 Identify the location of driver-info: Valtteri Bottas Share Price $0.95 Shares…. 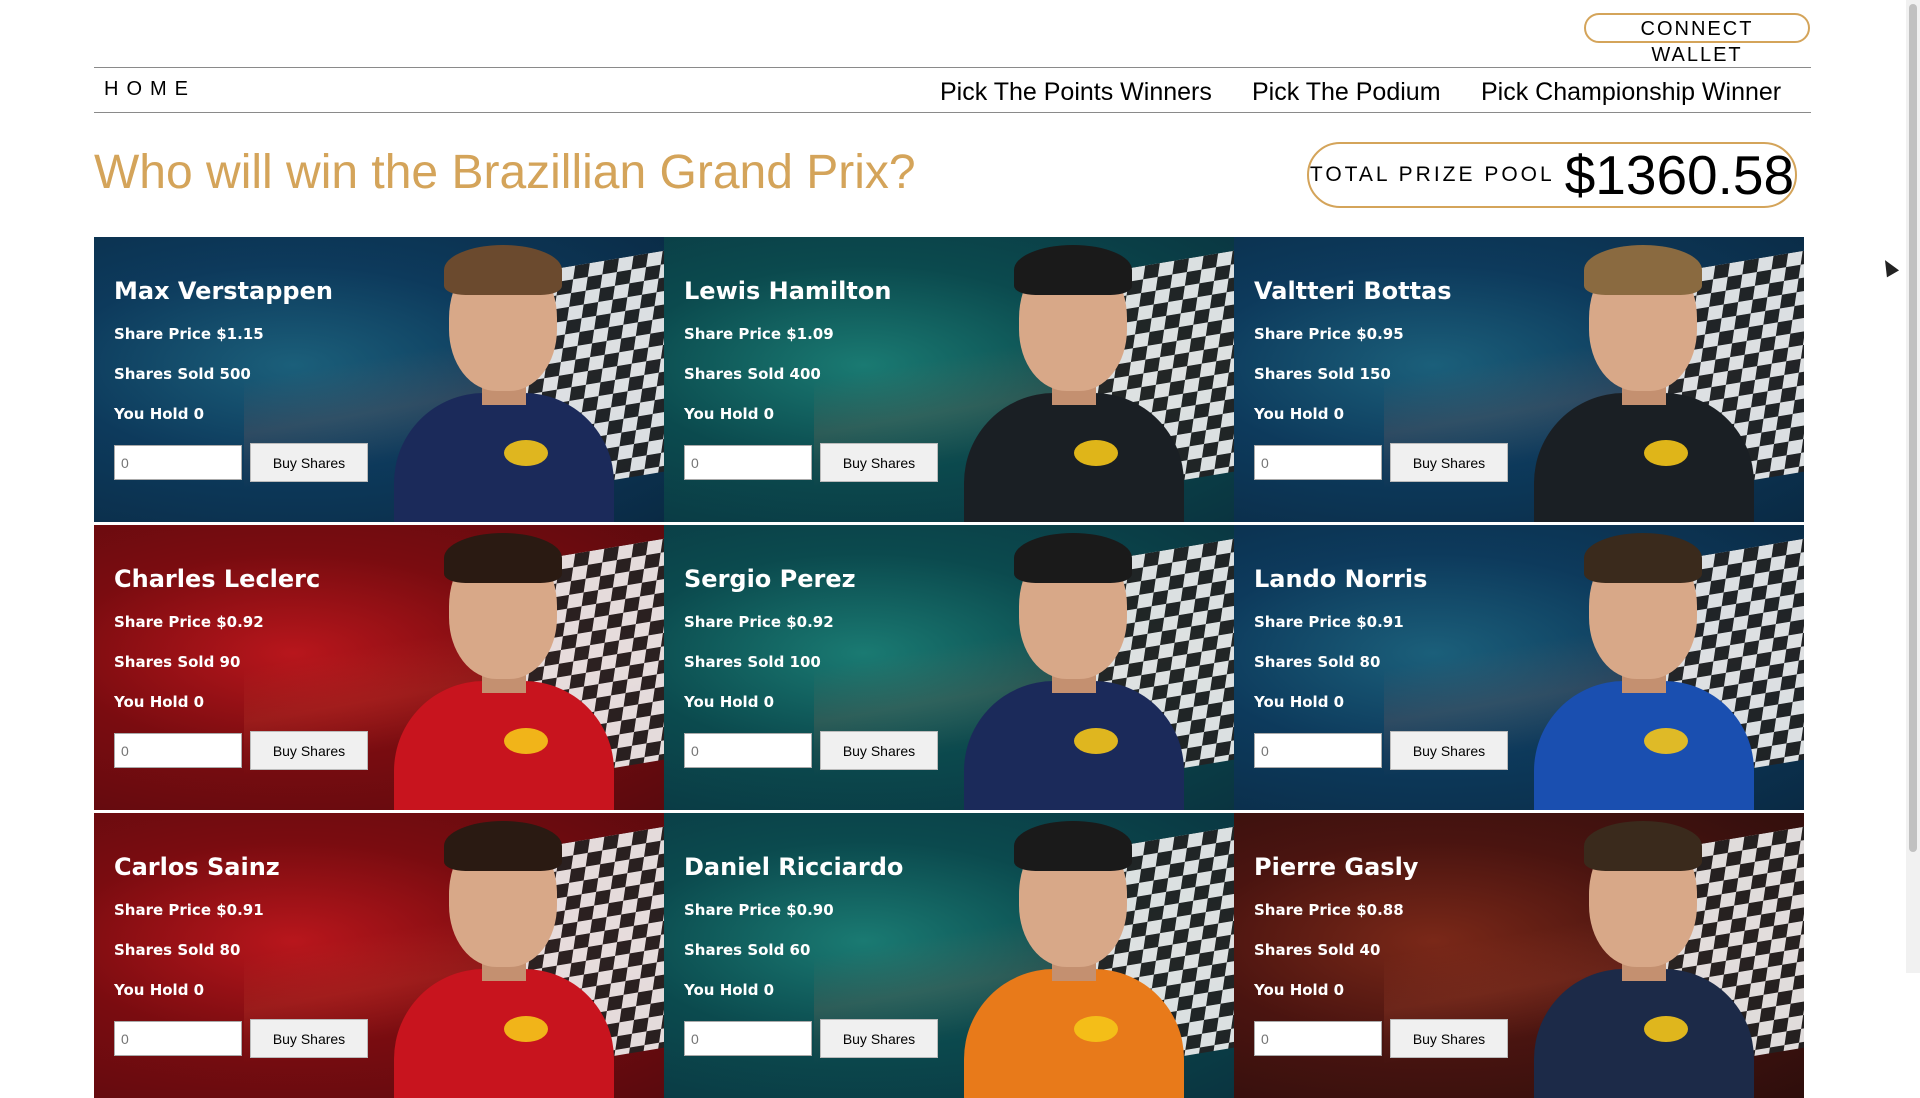
(1353, 361).